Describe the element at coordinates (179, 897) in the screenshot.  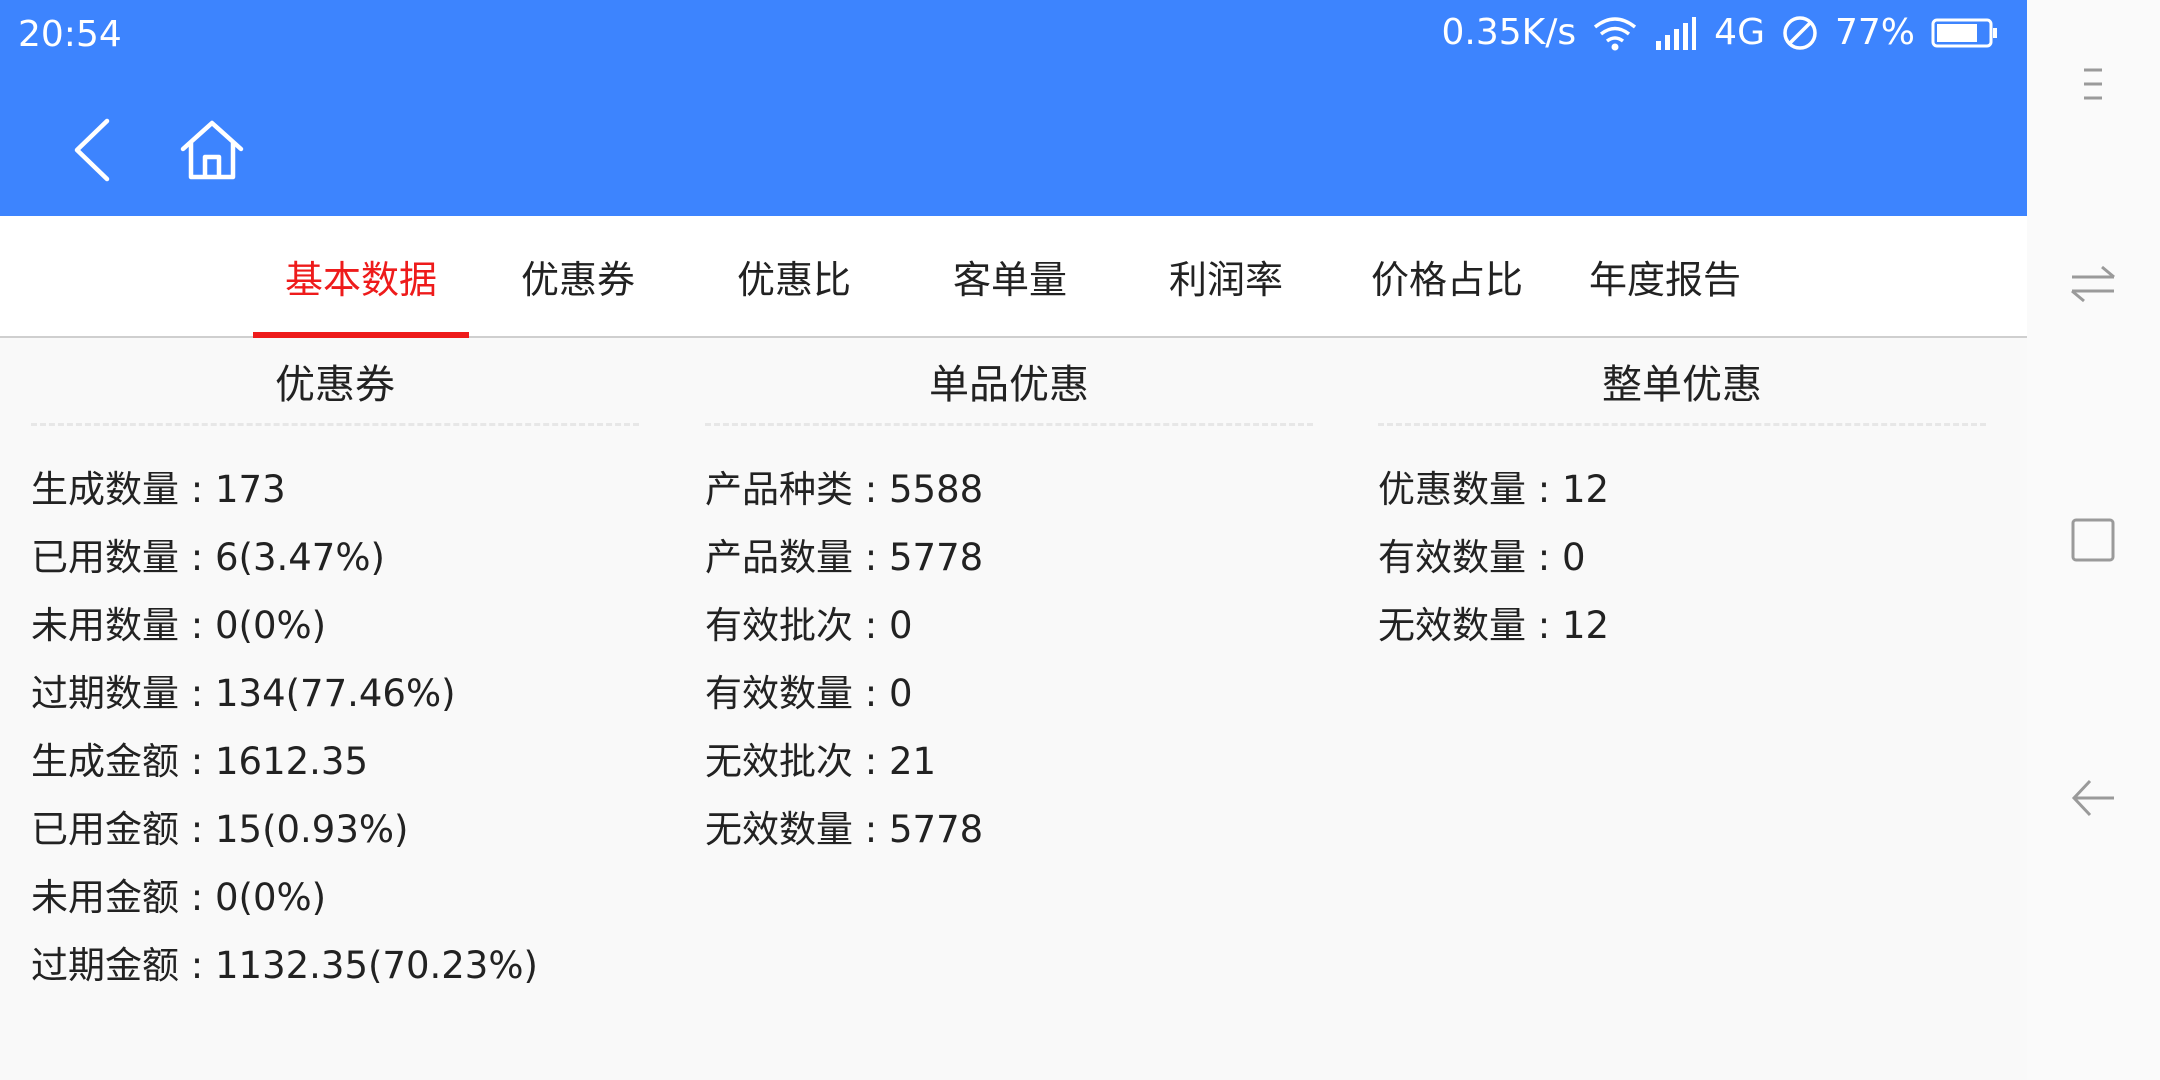
I see `stat-row: 未用金额 : 0(0%)` at that location.